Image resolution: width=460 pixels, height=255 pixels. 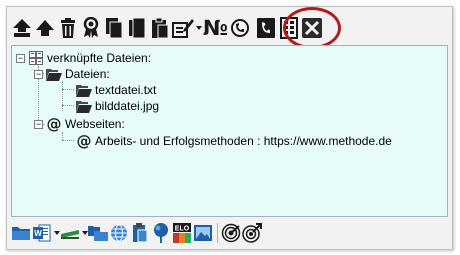 I want to click on elo-label: ELO, so click(x=182, y=229).